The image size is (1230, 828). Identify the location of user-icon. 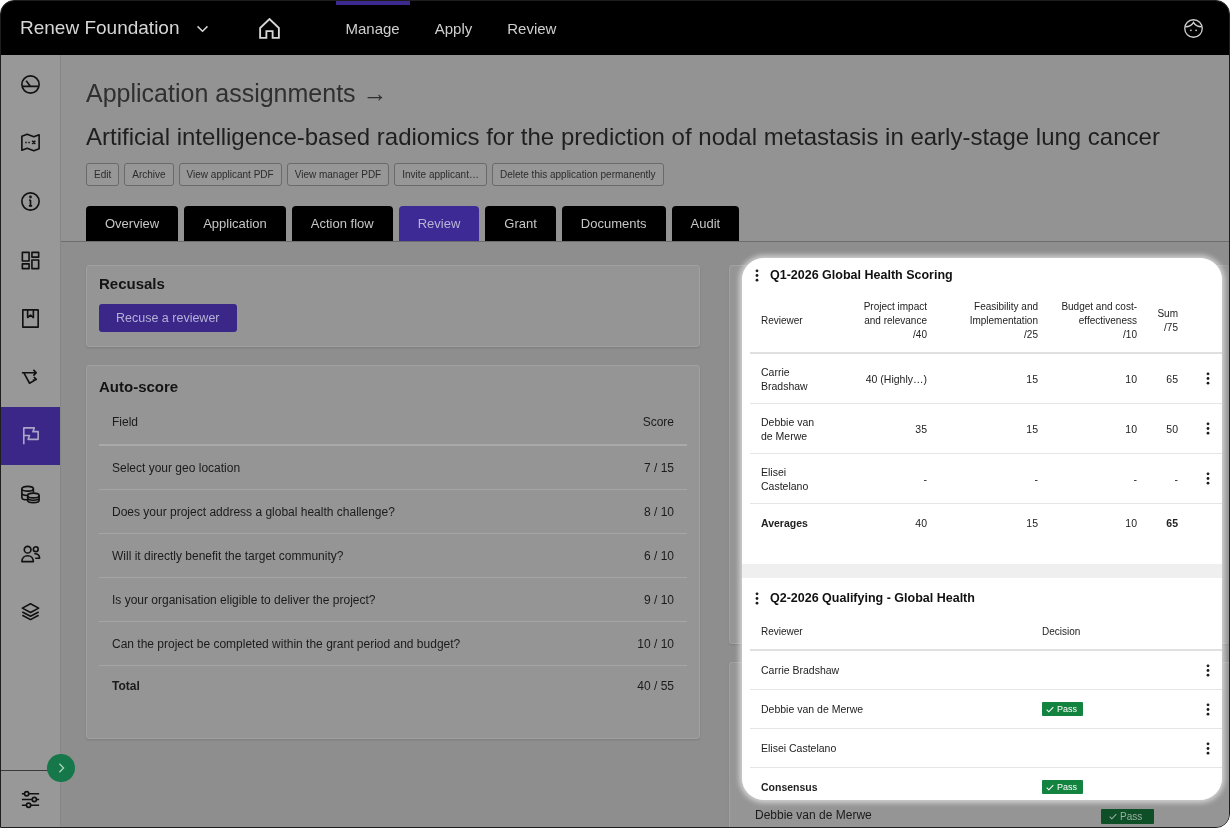
(1193, 28).